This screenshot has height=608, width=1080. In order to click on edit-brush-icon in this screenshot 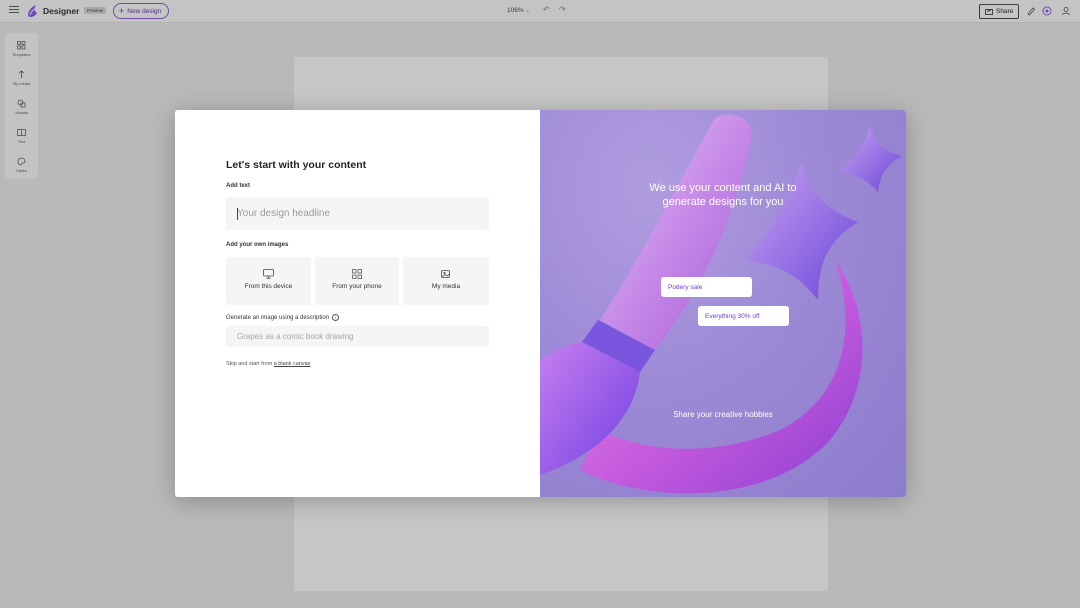, I will do `click(1031, 11)`.